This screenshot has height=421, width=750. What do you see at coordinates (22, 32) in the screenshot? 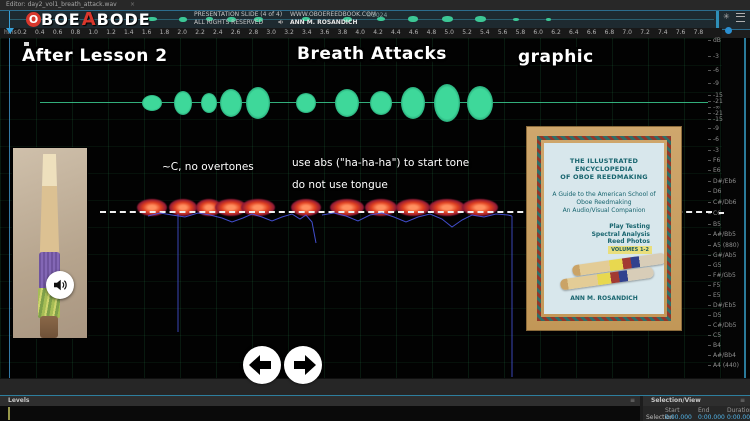
I see `ruler-tick: 0.2` at bounding box center [22, 32].